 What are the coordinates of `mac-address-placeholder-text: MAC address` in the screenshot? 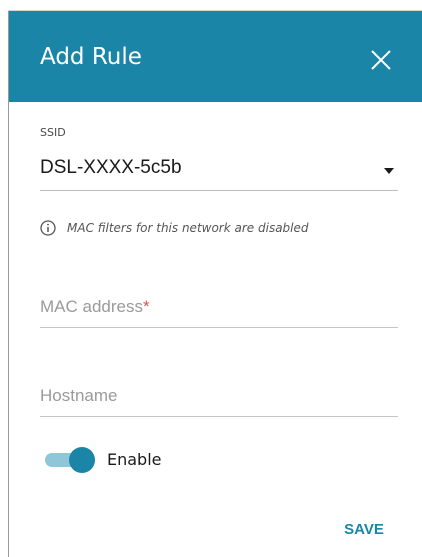 It's located at (91, 306).